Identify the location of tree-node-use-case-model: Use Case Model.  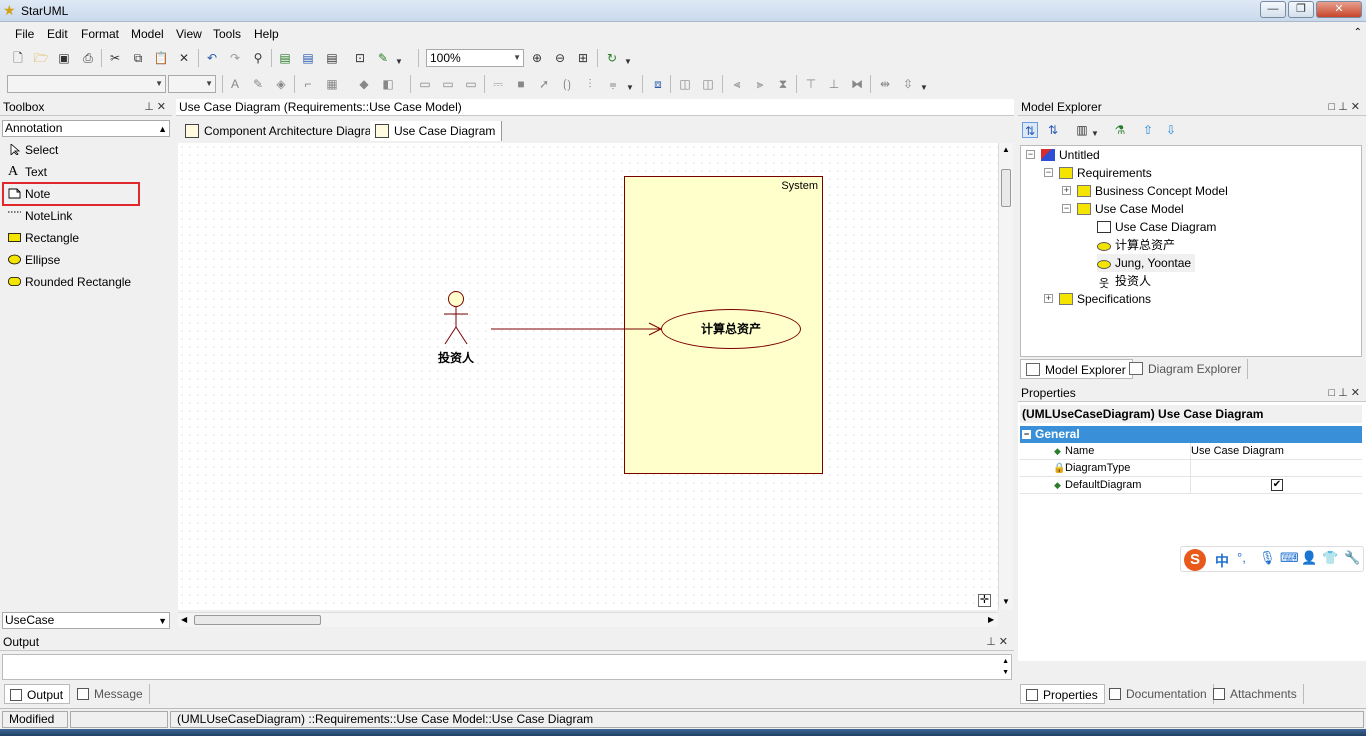
(1130, 209).